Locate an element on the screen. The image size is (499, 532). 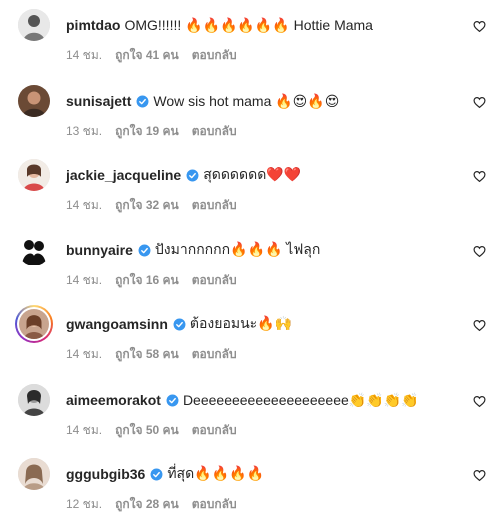
comment-line: gwangoamsinn ต้องยอมนะ🔥🙌 is located at coordinates (179, 324).